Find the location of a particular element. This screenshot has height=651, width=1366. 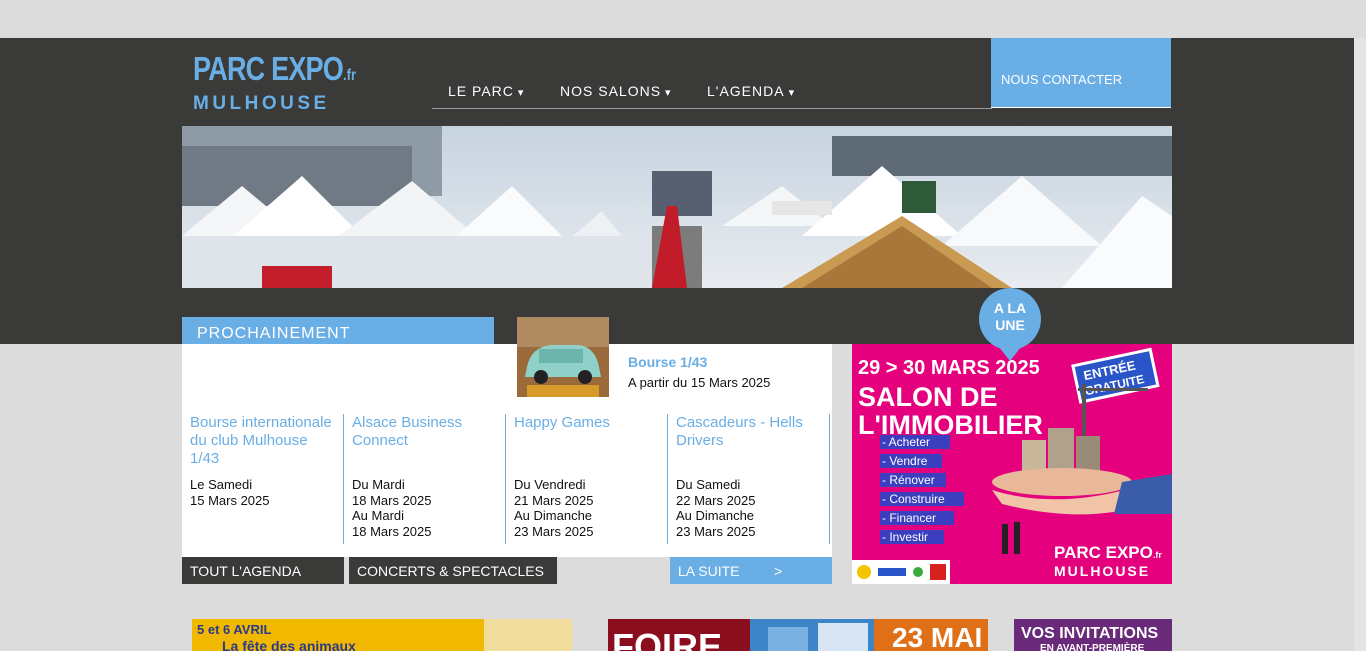

nav-item-le-parc: LE PARC ▾ is located at coordinates (486, 91).